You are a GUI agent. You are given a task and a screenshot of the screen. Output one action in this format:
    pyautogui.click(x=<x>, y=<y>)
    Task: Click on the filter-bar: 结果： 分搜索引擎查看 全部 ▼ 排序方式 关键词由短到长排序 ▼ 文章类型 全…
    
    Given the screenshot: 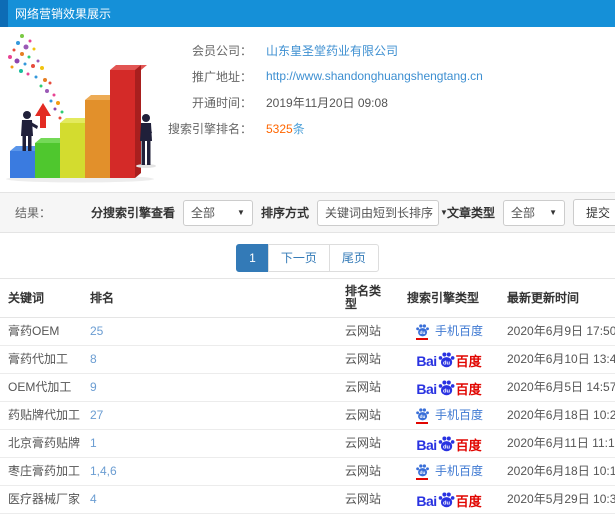 What is the action you would take?
    pyautogui.click(x=307, y=212)
    